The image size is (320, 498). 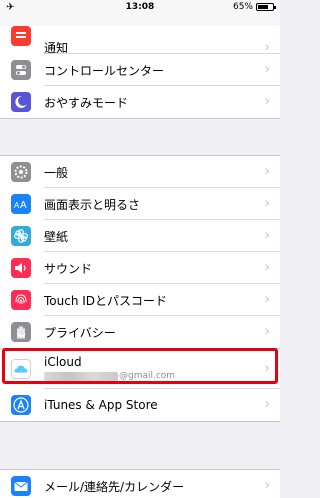 I want to click on icloud-icon, so click(x=21, y=369).